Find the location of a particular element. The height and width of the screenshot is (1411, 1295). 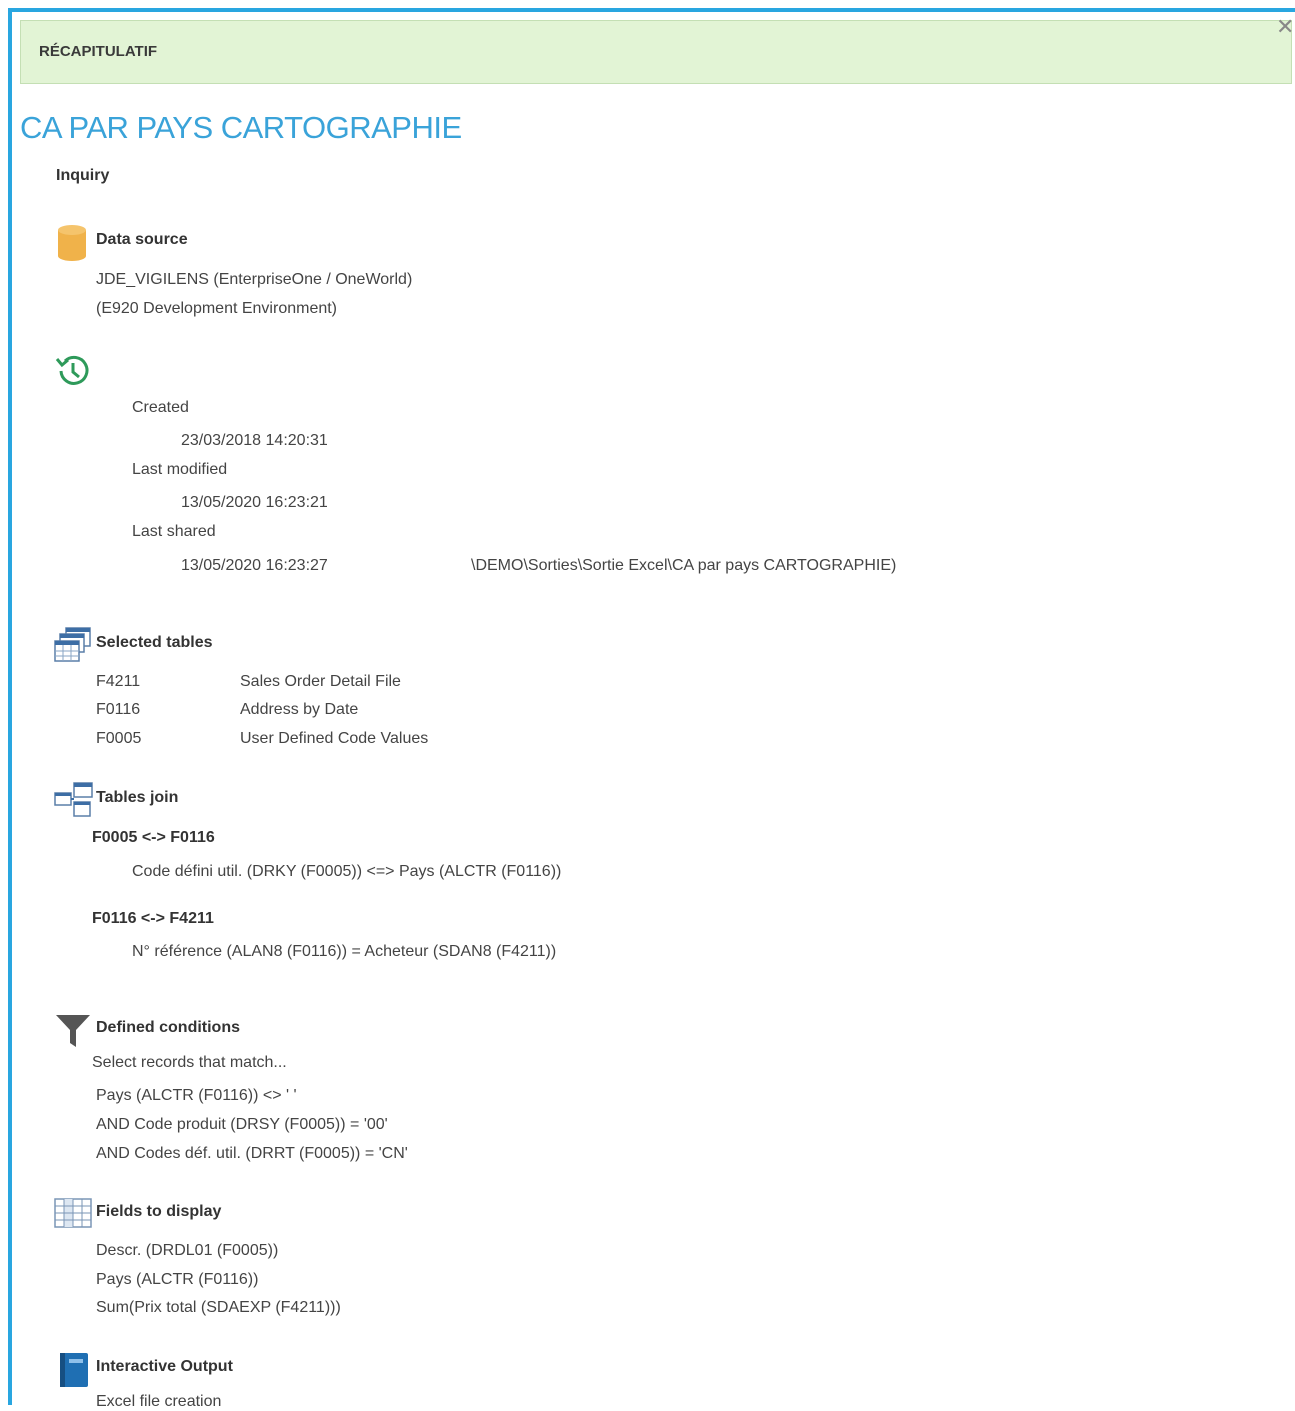

field-line: Sum(Prix total (SDAEXP (F4211))) is located at coordinates (218, 1307).